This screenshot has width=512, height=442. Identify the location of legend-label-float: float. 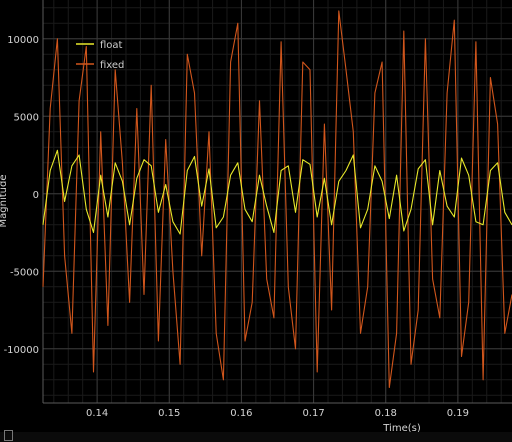
(111, 45).